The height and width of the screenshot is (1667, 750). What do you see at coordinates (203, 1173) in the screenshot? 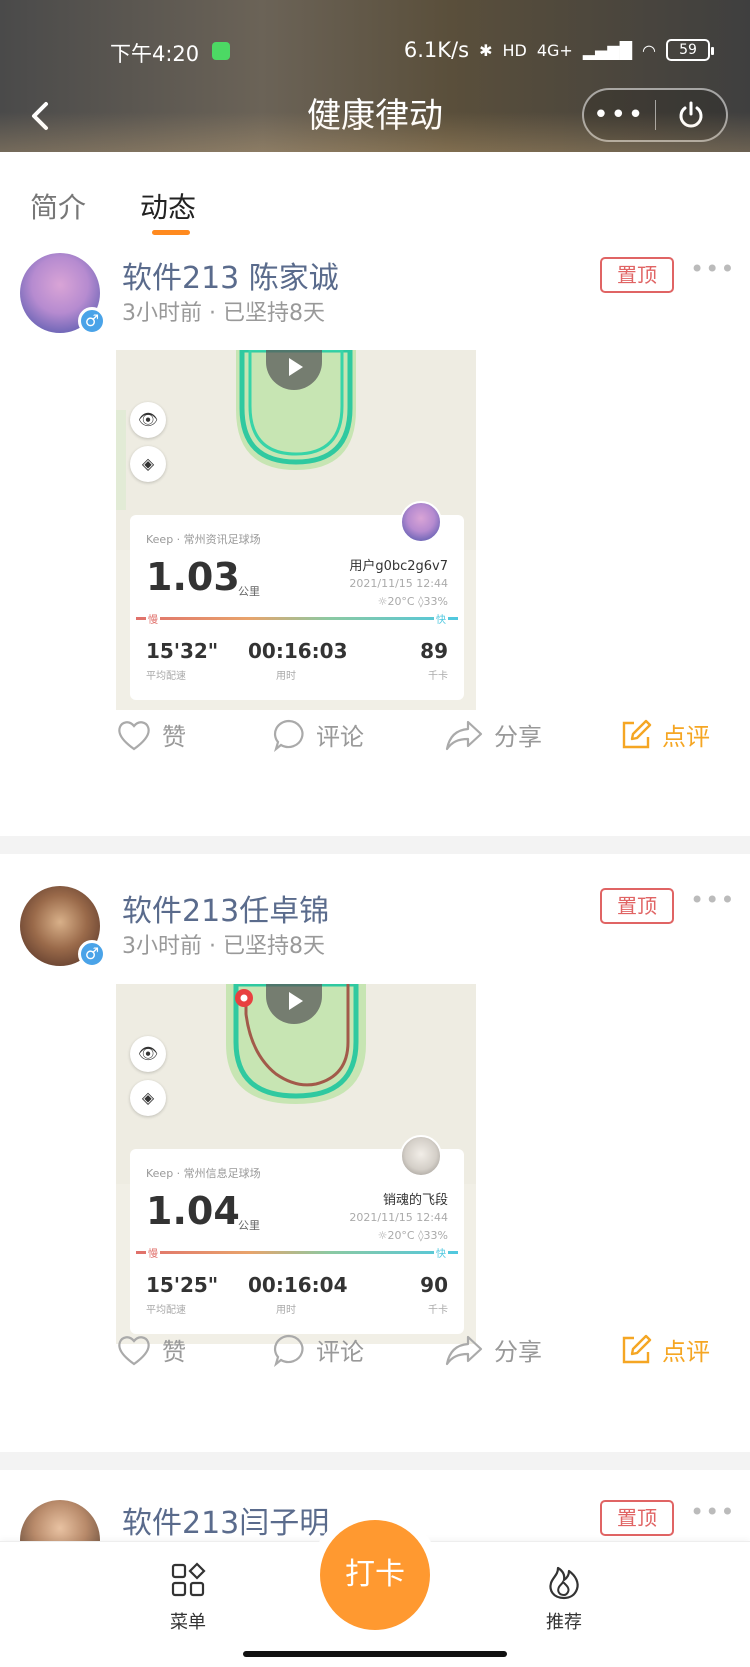
I see `run-source: Keep · 常州信息足球场` at bounding box center [203, 1173].